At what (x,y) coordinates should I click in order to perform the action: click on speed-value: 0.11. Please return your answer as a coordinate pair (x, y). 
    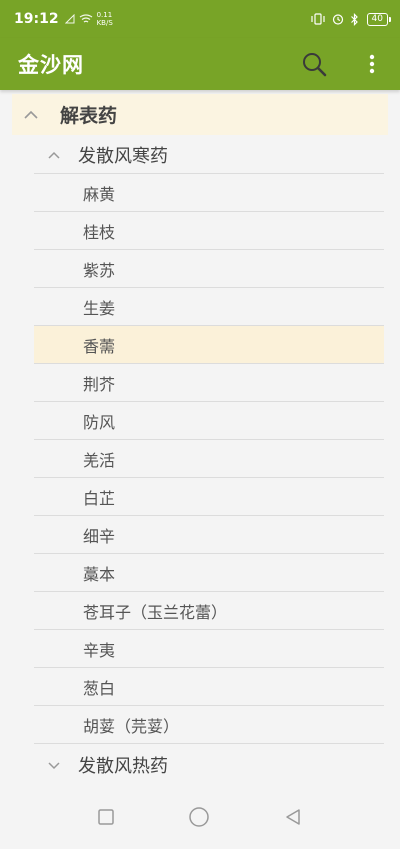
    Looking at the image, I should click on (104, 15).